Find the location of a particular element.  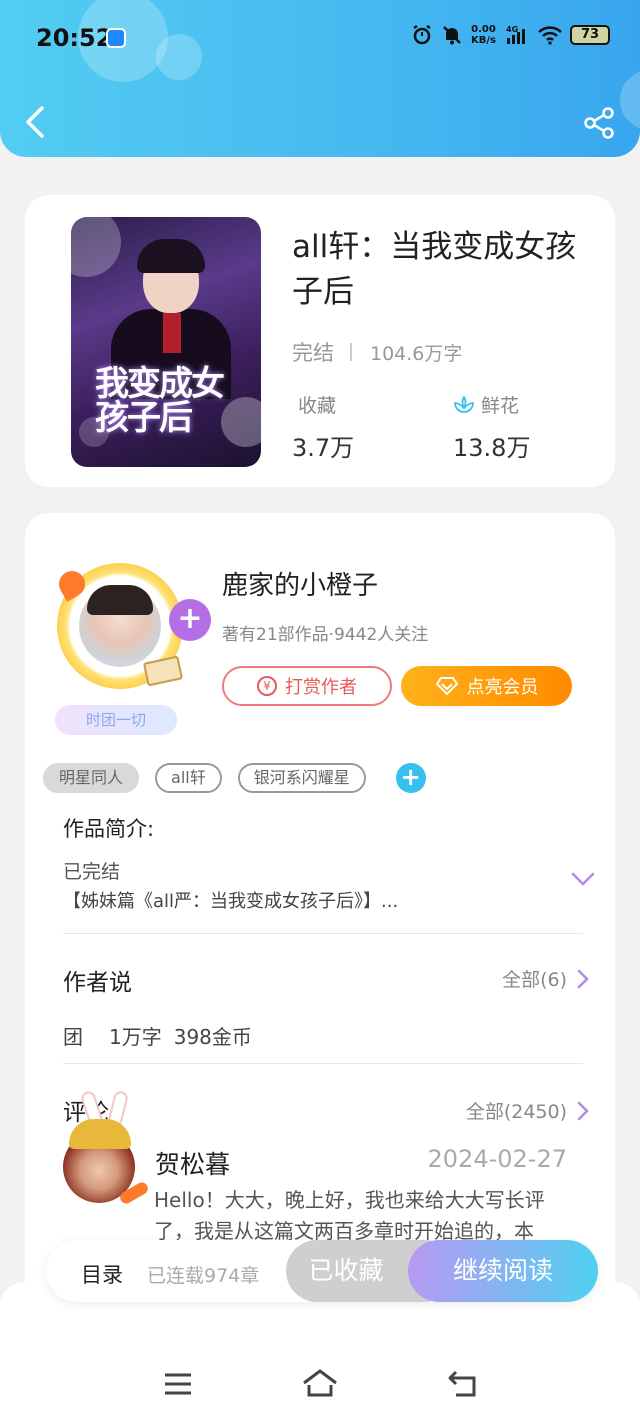

header: 20:52 0.00 KB/s 4G 73 is located at coordinates (320, 78).